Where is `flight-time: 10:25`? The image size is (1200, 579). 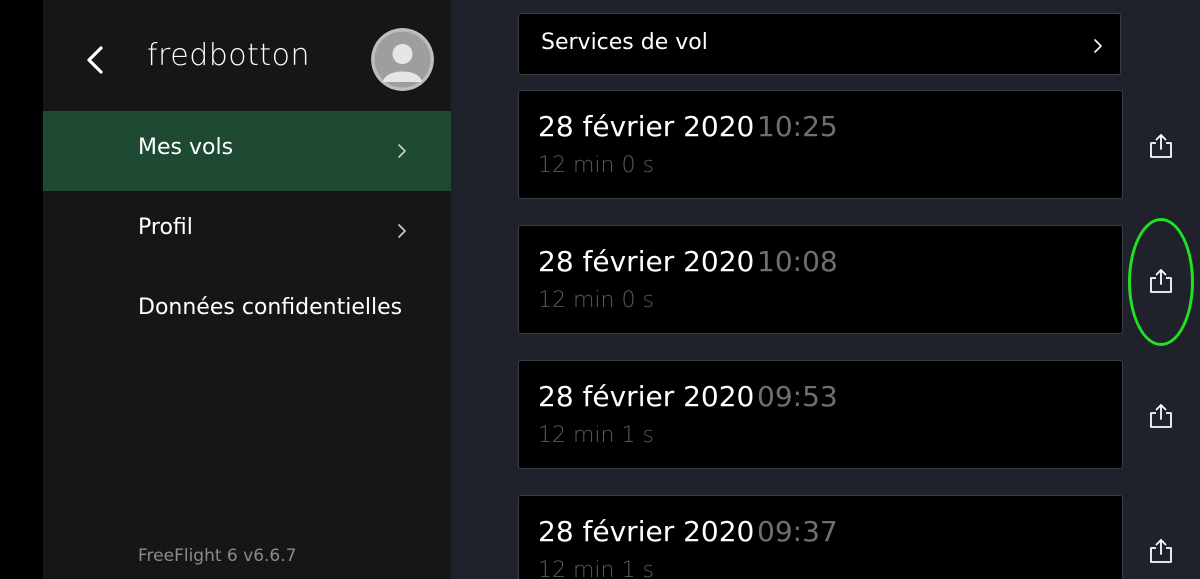 flight-time: 10:25 is located at coordinates (797, 126).